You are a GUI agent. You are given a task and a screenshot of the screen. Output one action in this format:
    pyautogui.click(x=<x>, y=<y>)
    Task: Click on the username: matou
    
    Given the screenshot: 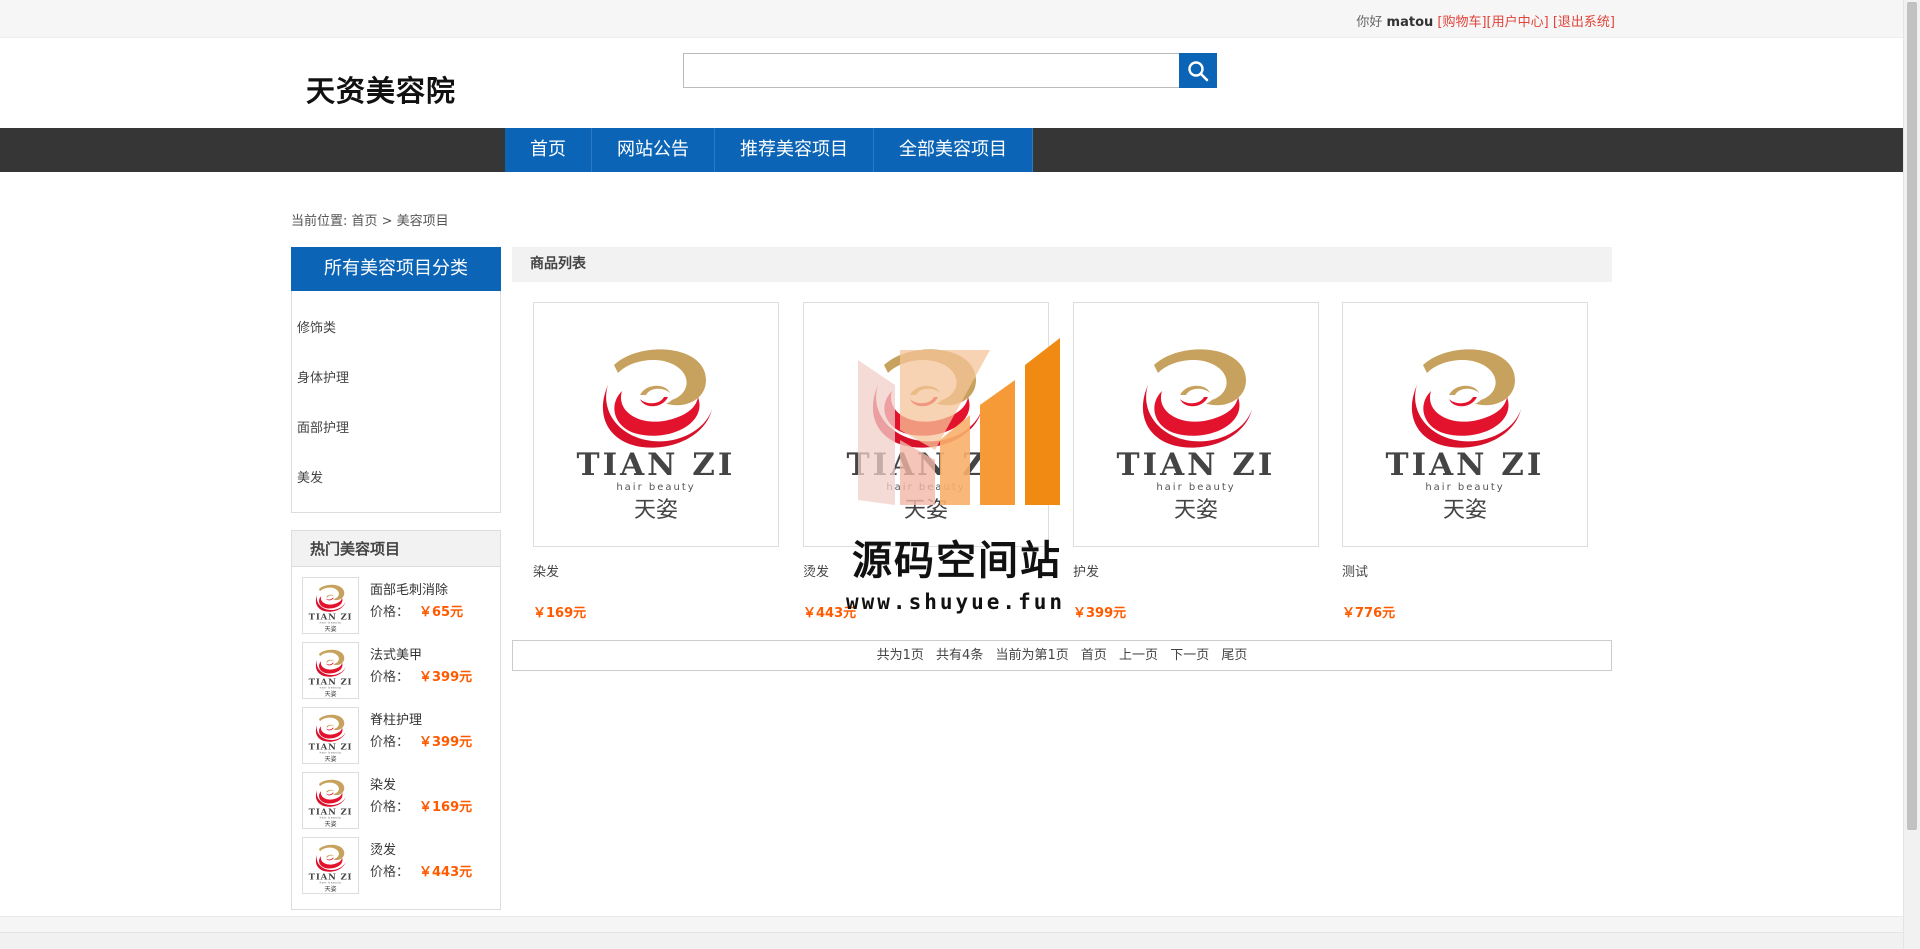 What is the action you would take?
    pyautogui.click(x=1410, y=22)
    